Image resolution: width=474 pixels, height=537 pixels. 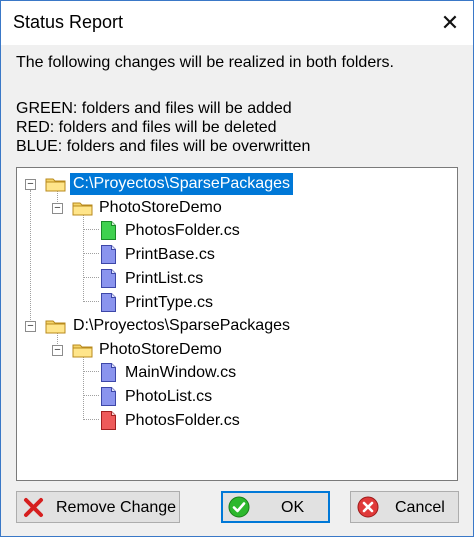 What do you see at coordinates (160, 349) in the screenshot?
I see `tree-label-folder-d: PhotoStoreDemo` at bounding box center [160, 349].